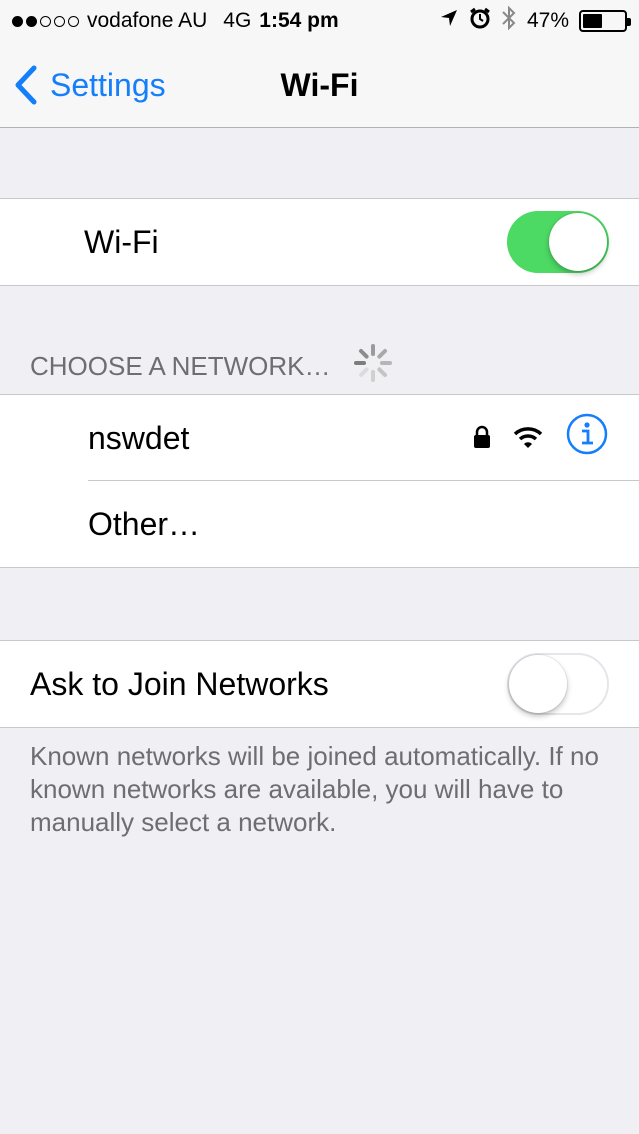  I want to click on wifi-toggle-row: Wi-Fi, so click(319, 242).